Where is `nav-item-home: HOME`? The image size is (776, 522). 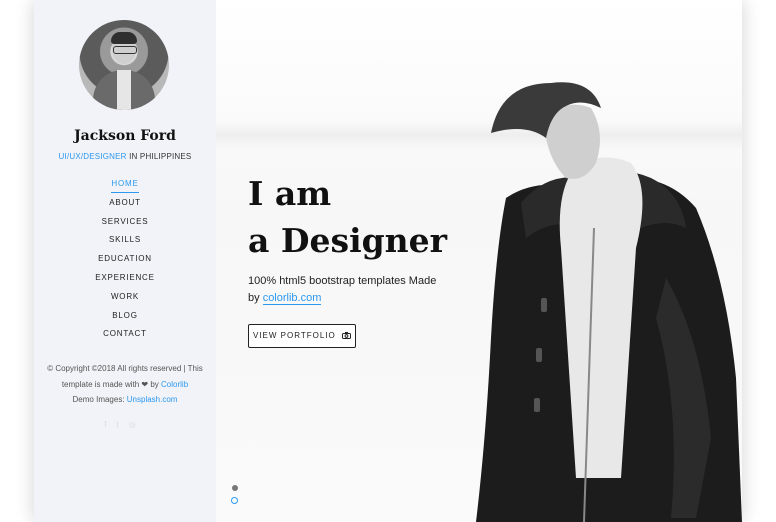 nav-item-home: HOME is located at coordinates (125, 187).